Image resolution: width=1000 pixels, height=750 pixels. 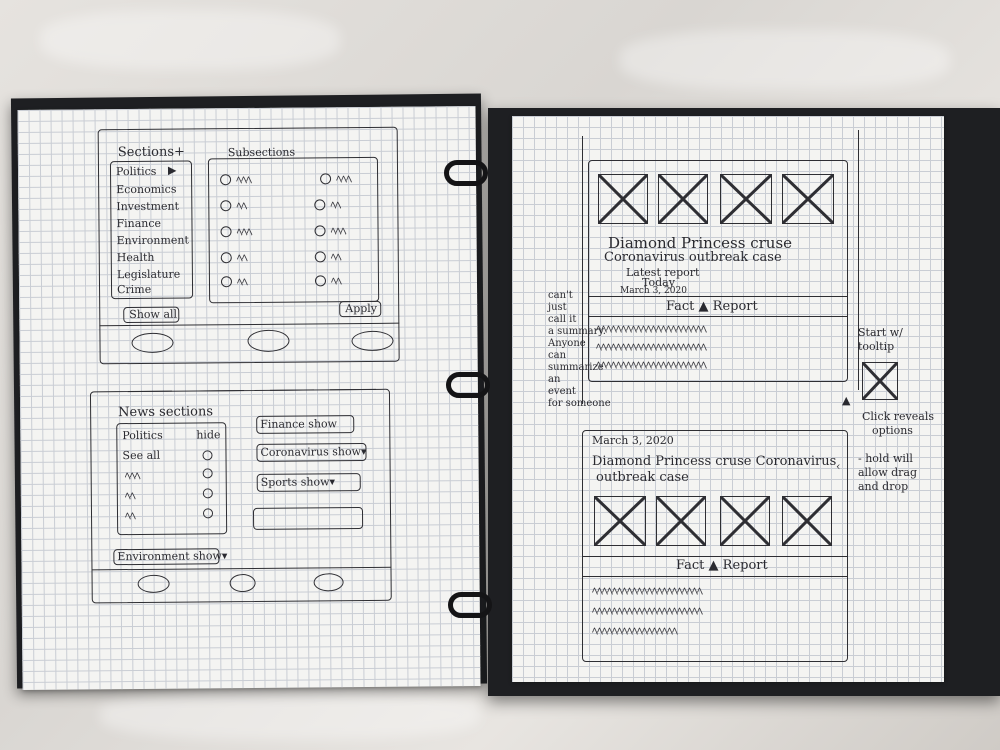 What do you see at coordinates (635, 631) in the screenshot?
I see `scribble-text: ﾍﾍﾍﾍﾍﾍﾍﾍﾍﾍﾍﾍﾍﾍﾍﾍﾍ` at bounding box center [635, 631].